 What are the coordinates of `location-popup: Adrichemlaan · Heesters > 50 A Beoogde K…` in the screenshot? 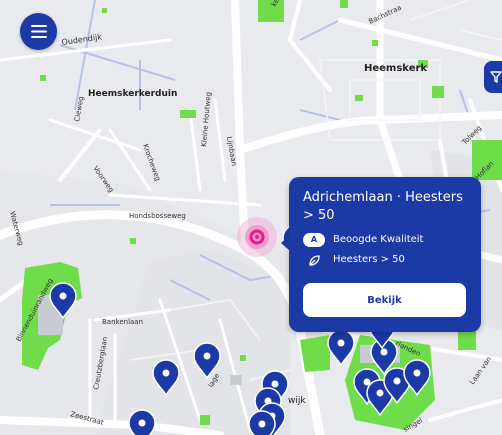 It's located at (381, 254).